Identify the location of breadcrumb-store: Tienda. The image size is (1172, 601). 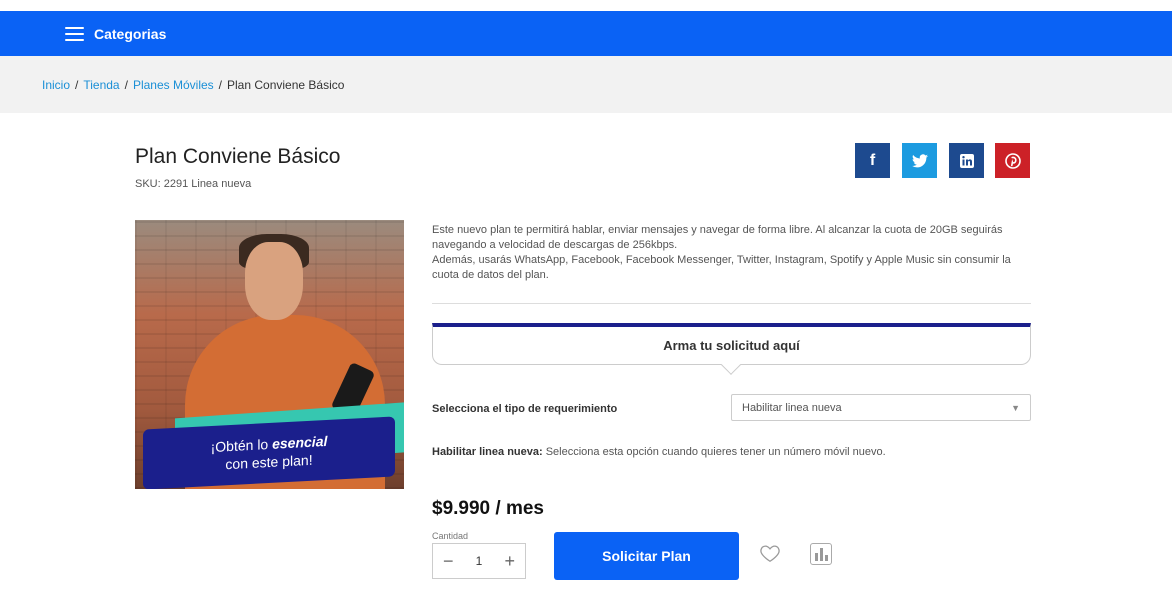
(101, 85).